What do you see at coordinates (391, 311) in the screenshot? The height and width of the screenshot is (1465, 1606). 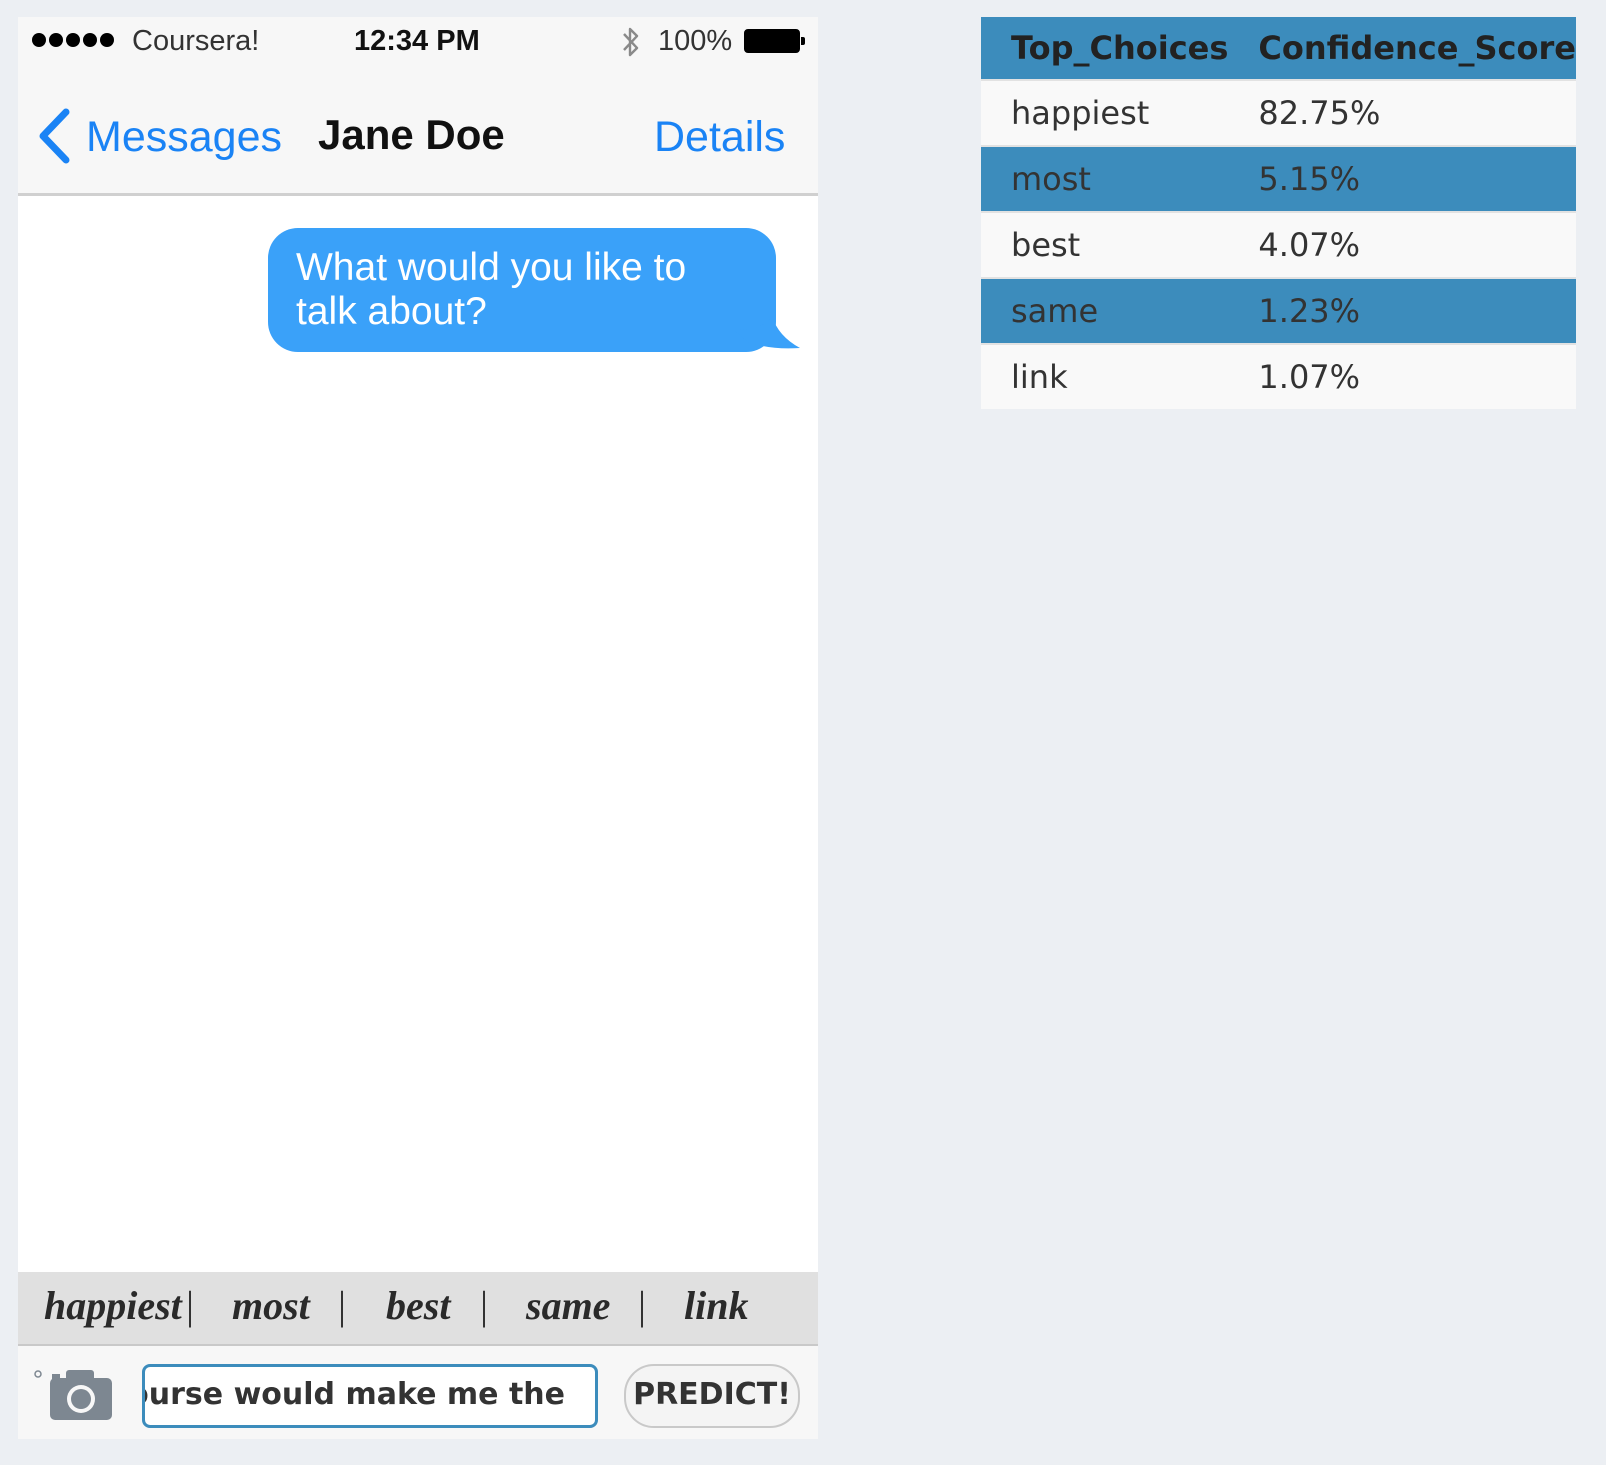 I see `message-line-2: talk about?` at bounding box center [391, 311].